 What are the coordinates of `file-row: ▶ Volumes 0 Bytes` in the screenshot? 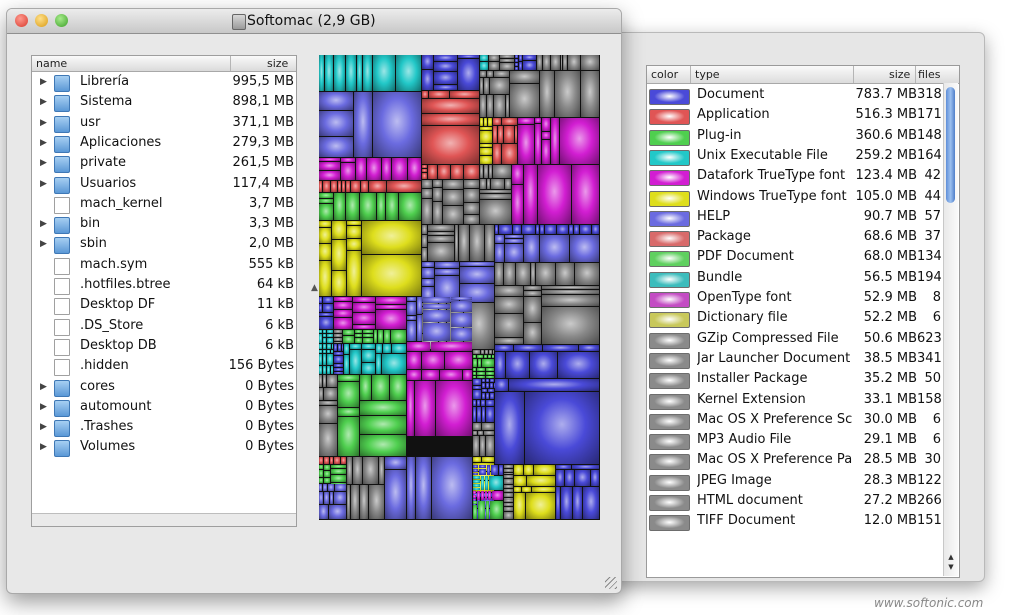 It's located at (163, 448).